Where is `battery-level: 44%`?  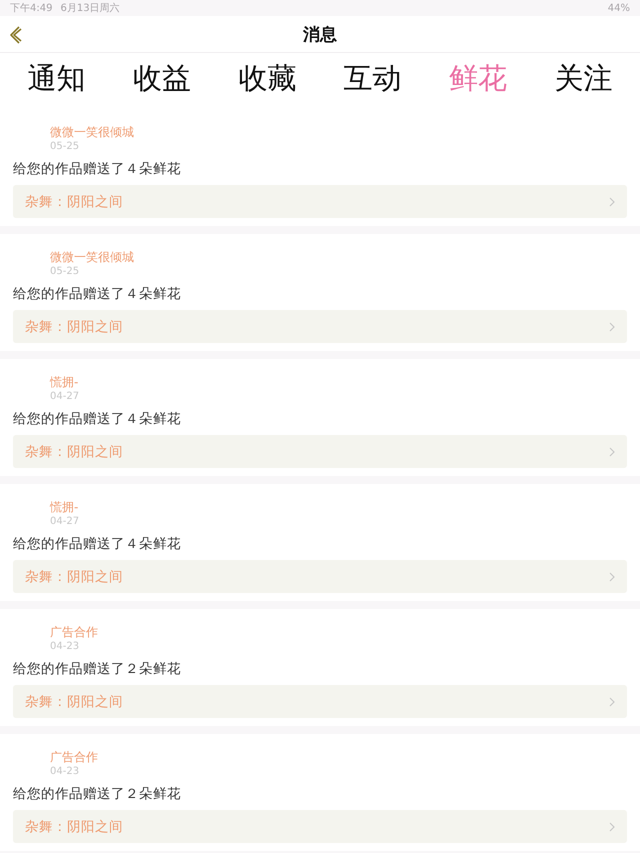 battery-level: 44% is located at coordinates (619, 8).